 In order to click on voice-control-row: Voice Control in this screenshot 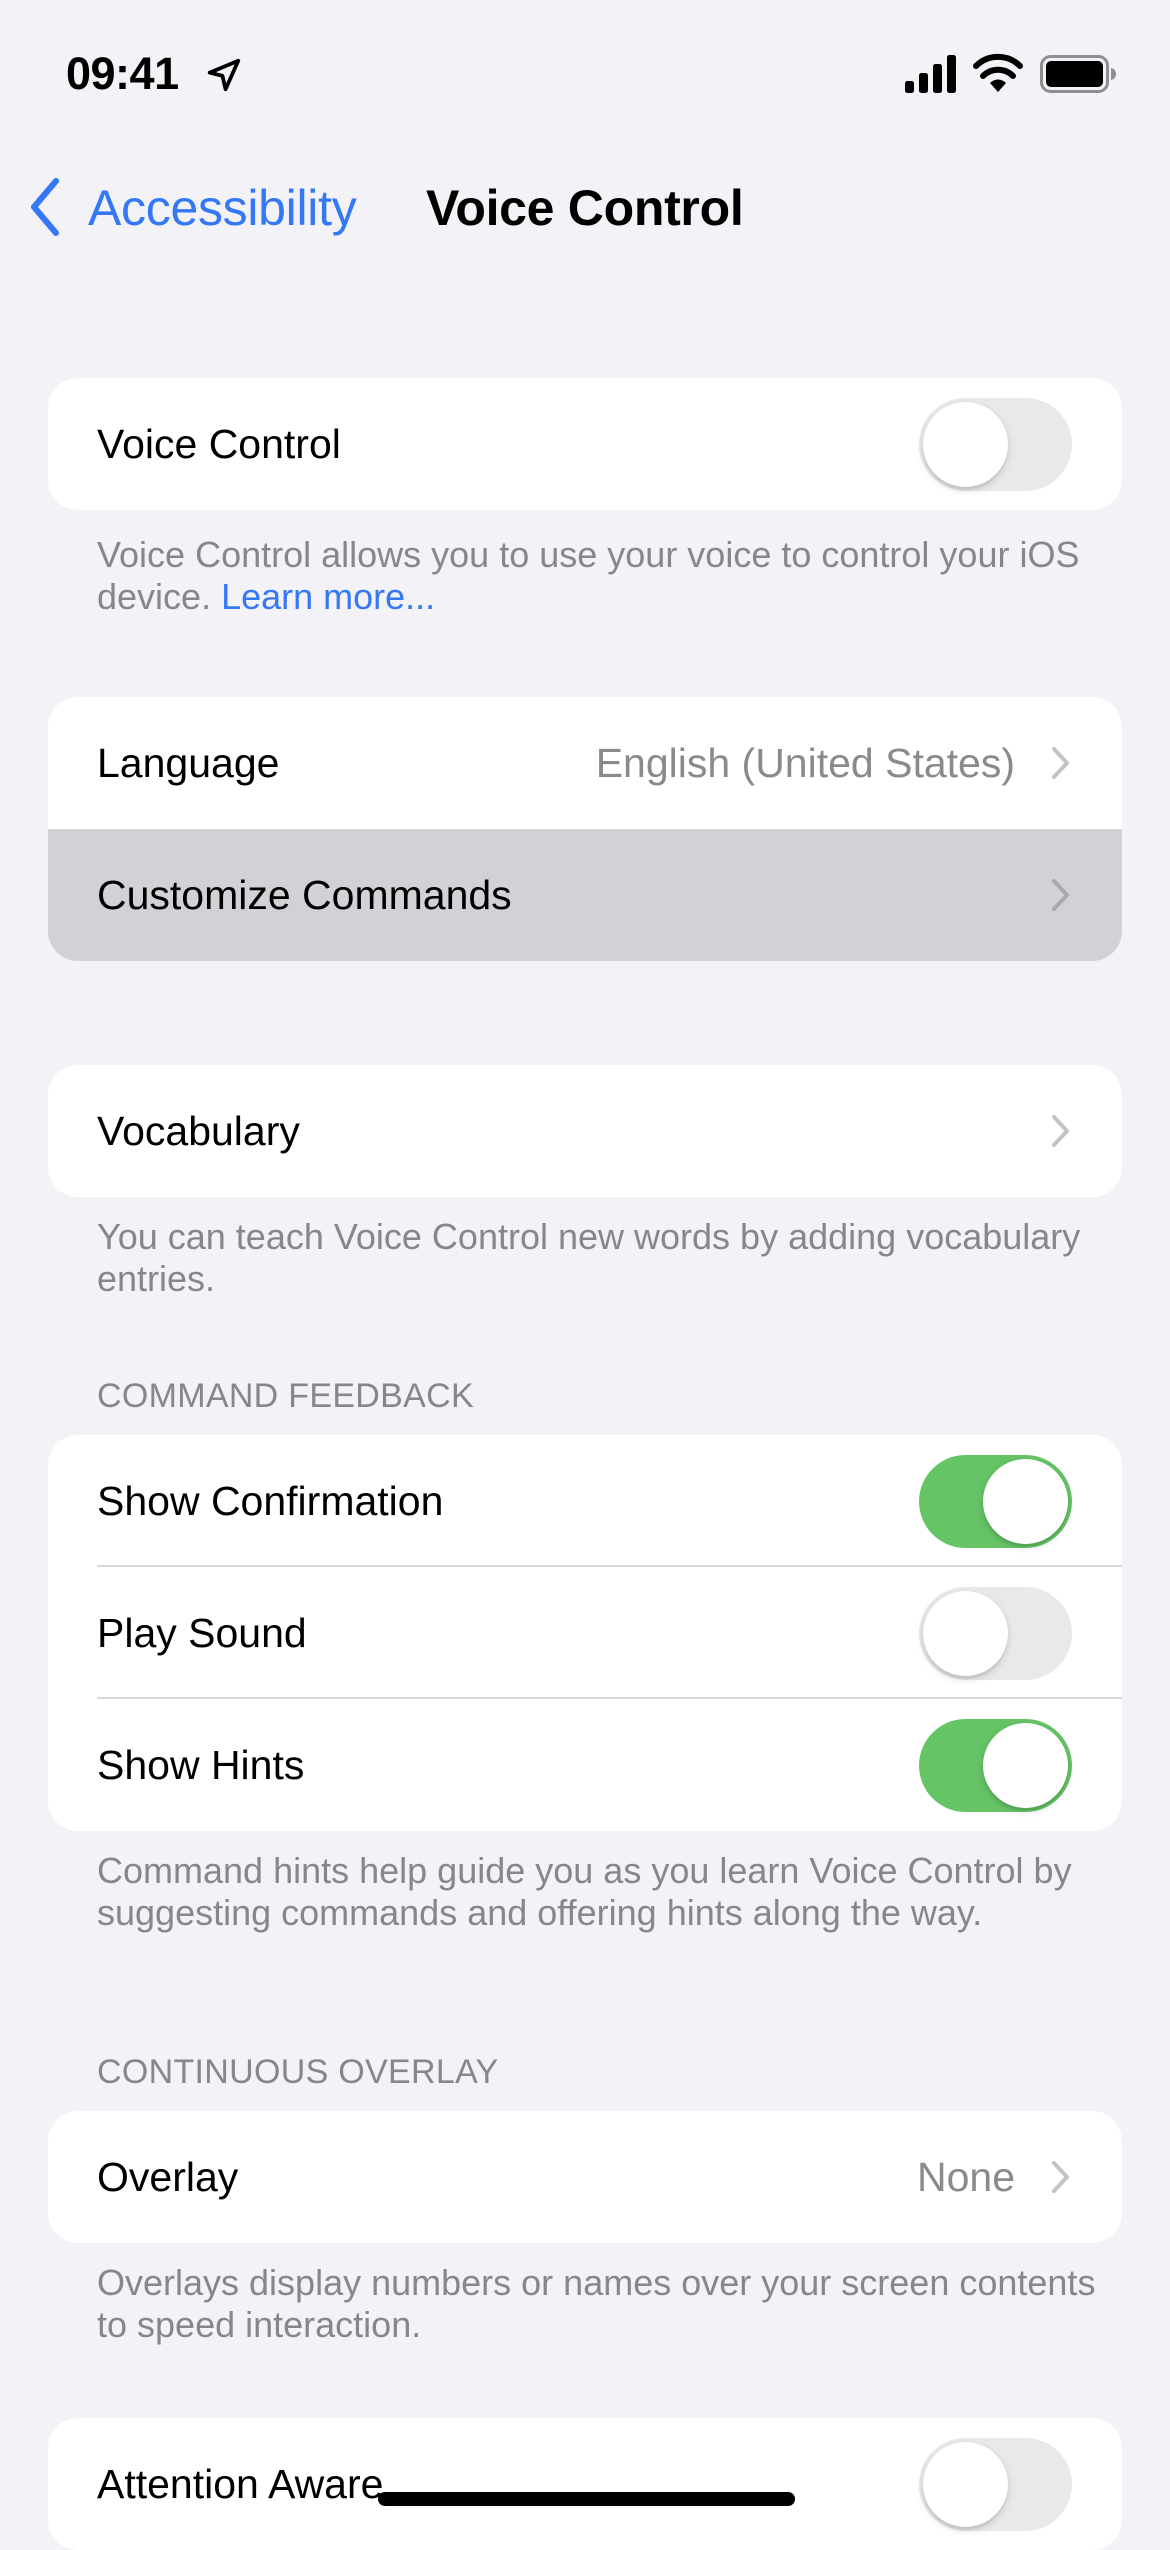, I will do `click(585, 444)`.